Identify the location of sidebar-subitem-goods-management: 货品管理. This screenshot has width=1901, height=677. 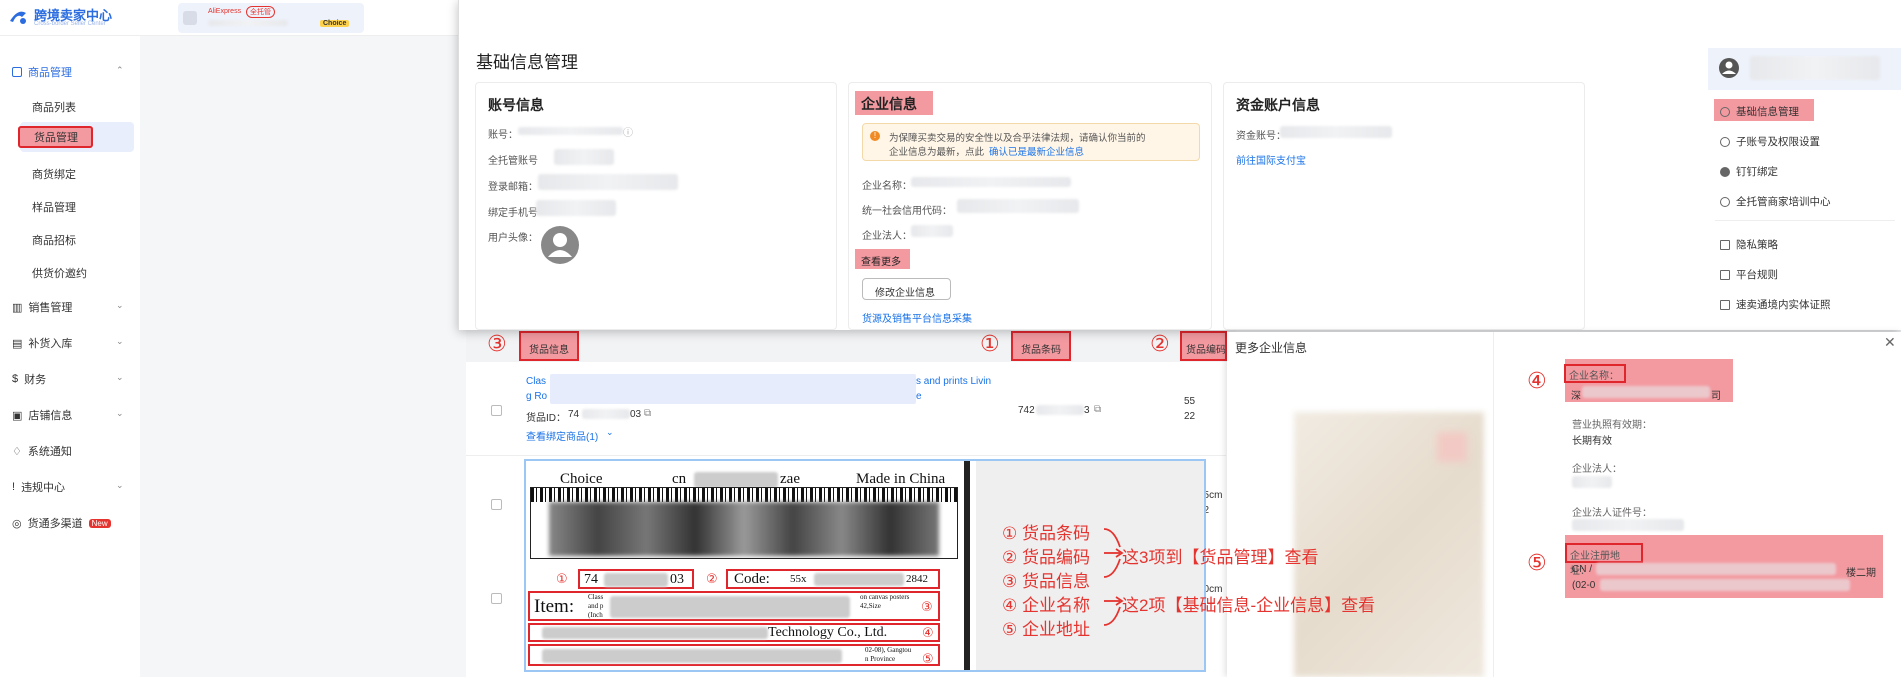
(55, 137).